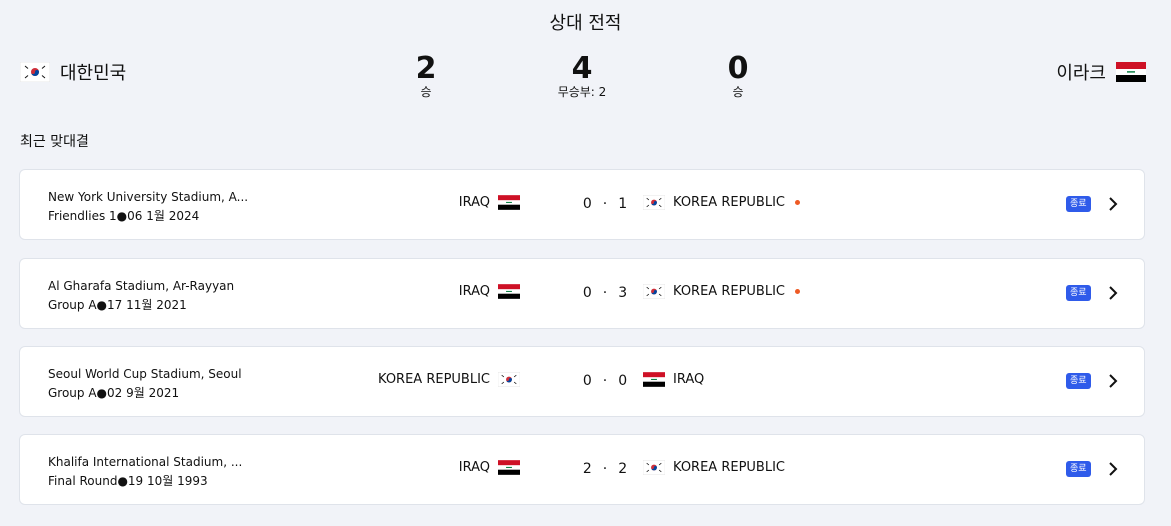  What do you see at coordinates (128, 481) in the screenshot?
I see `match-info: Final Round●19 10월 1993` at bounding box center [128, 481].